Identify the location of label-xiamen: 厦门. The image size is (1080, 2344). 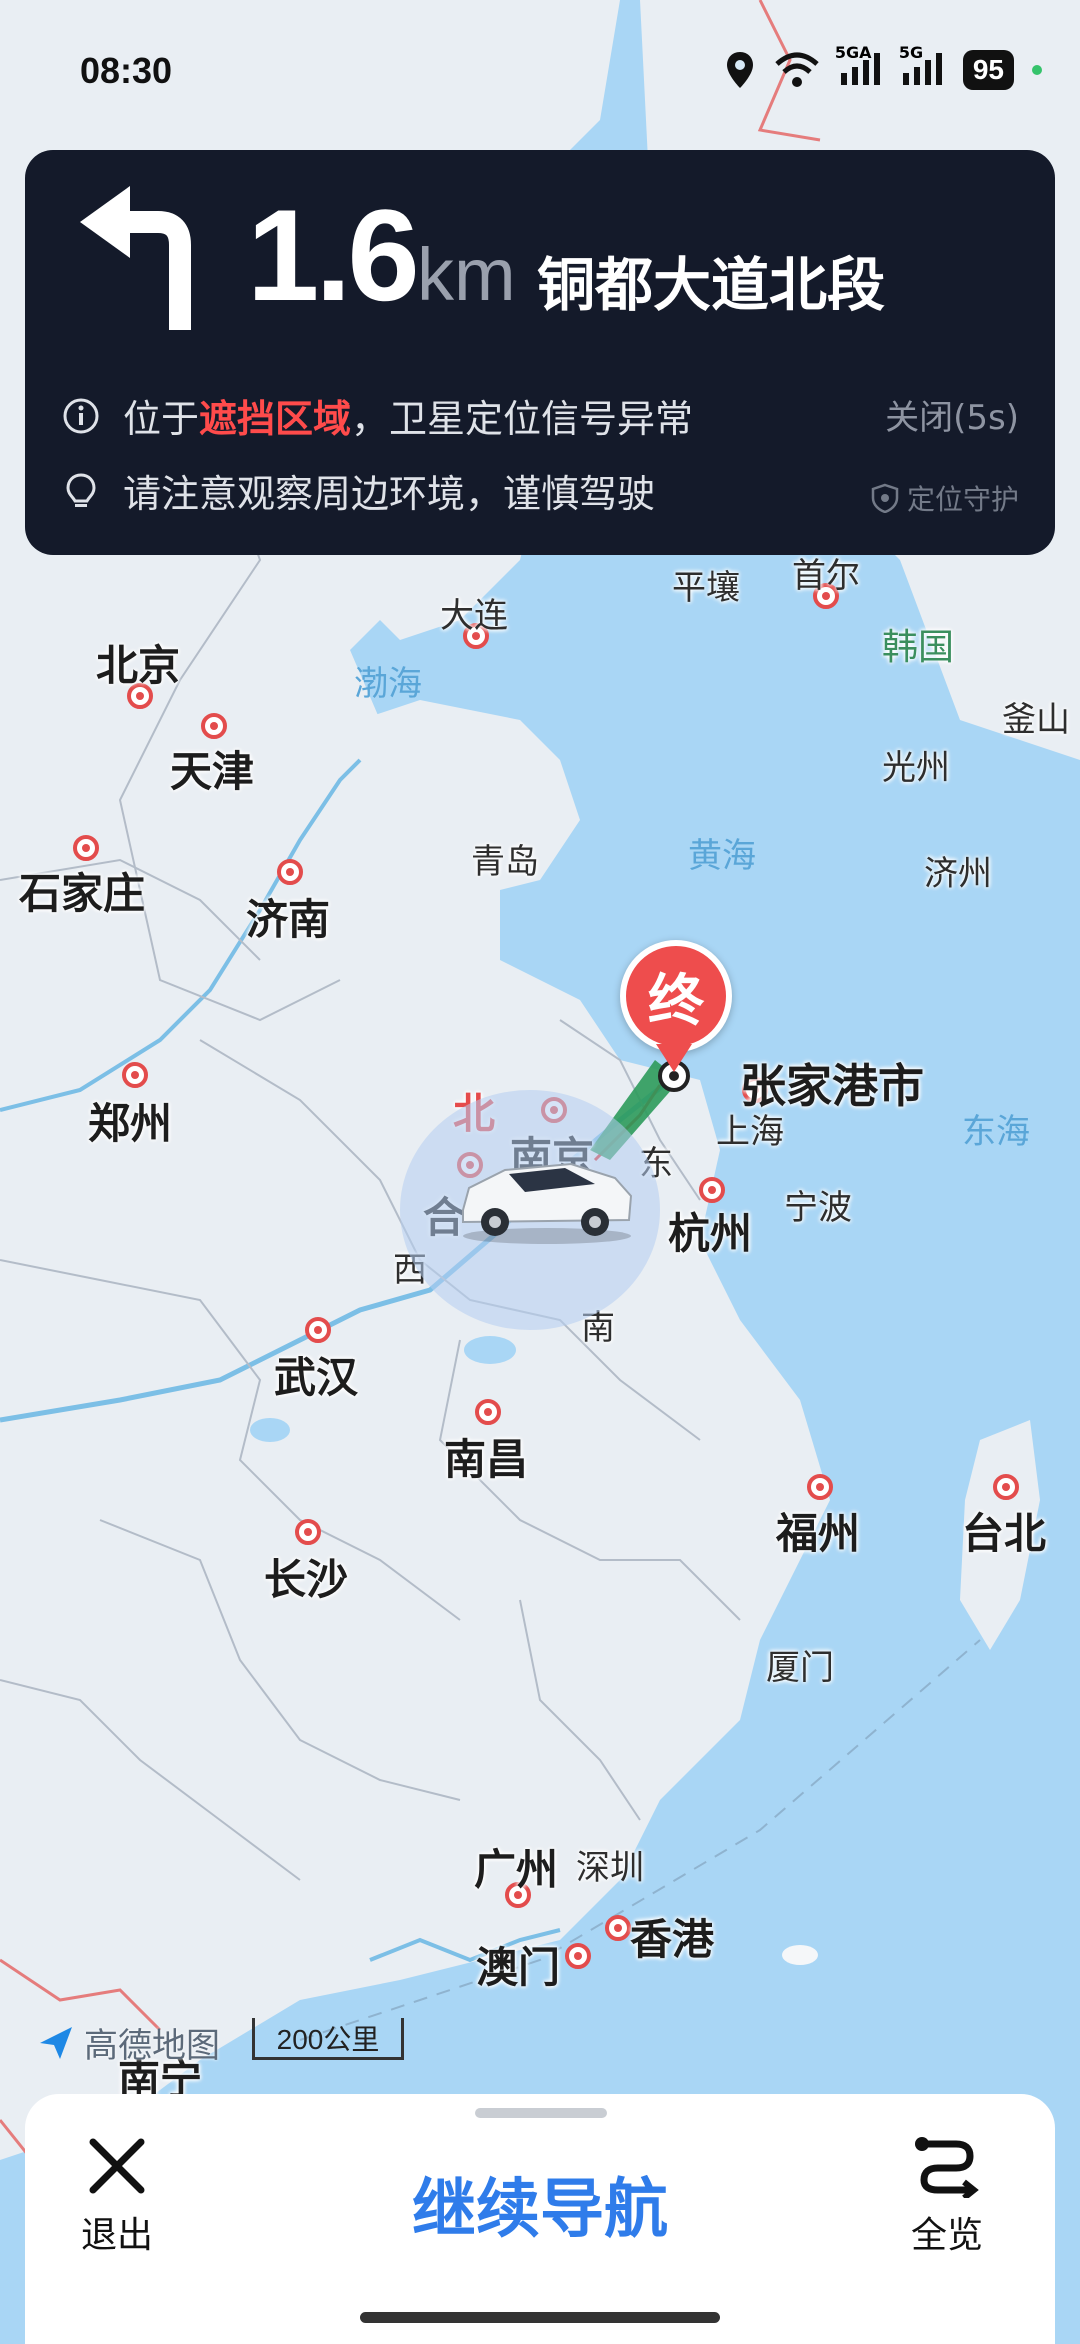
(800, 1668).